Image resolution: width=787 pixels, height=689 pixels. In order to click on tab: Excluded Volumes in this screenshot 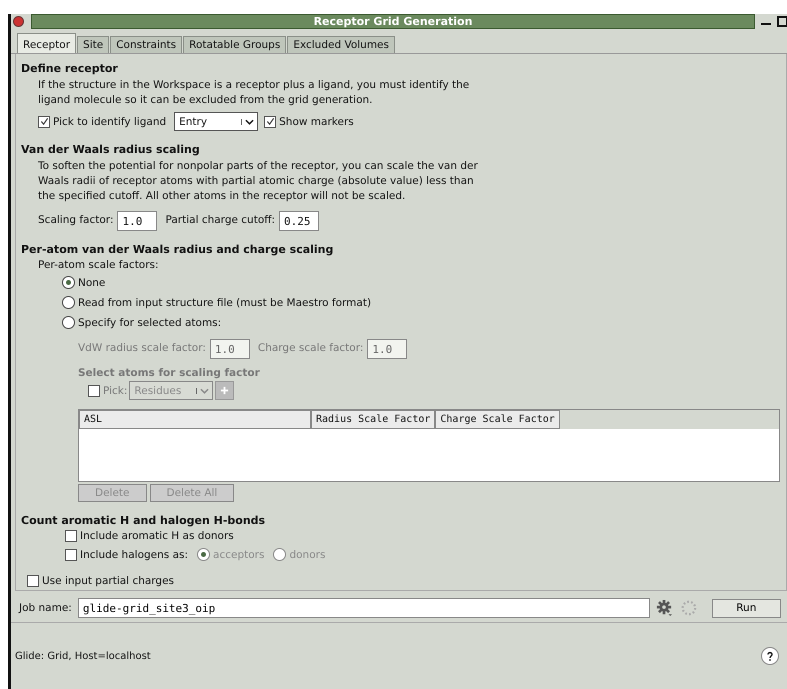, I will do `click(341, 44)`.